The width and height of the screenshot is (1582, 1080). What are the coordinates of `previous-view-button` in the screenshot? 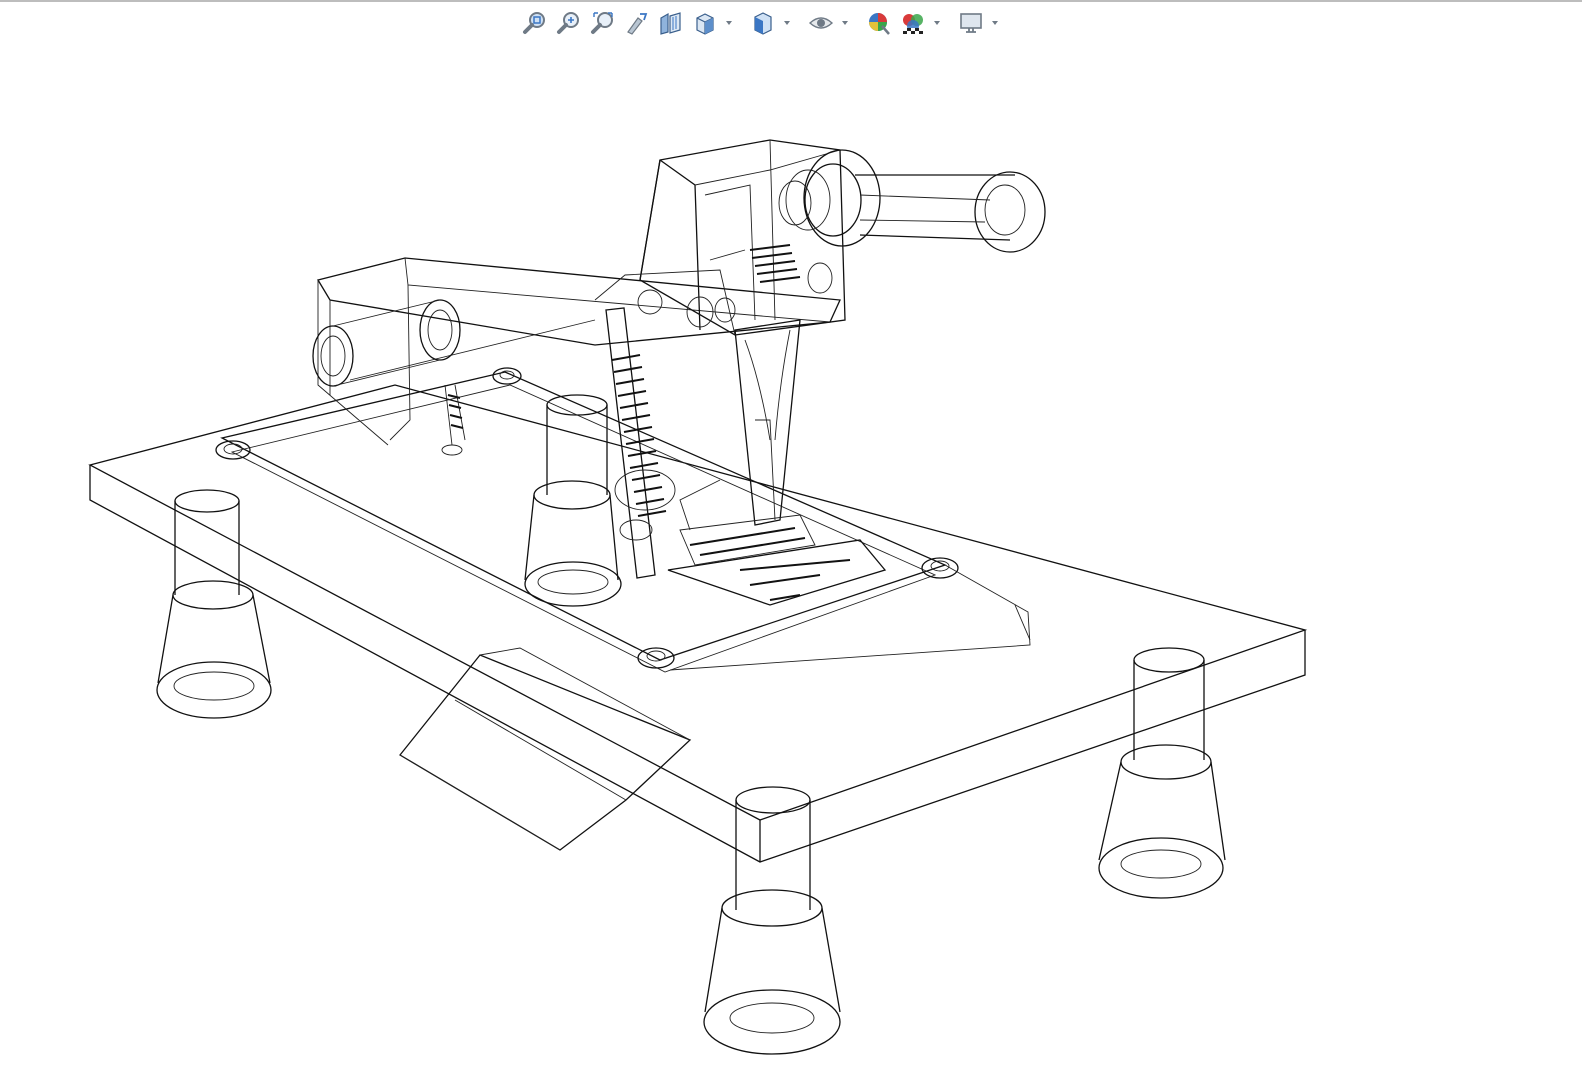 It's located at (637, 23).